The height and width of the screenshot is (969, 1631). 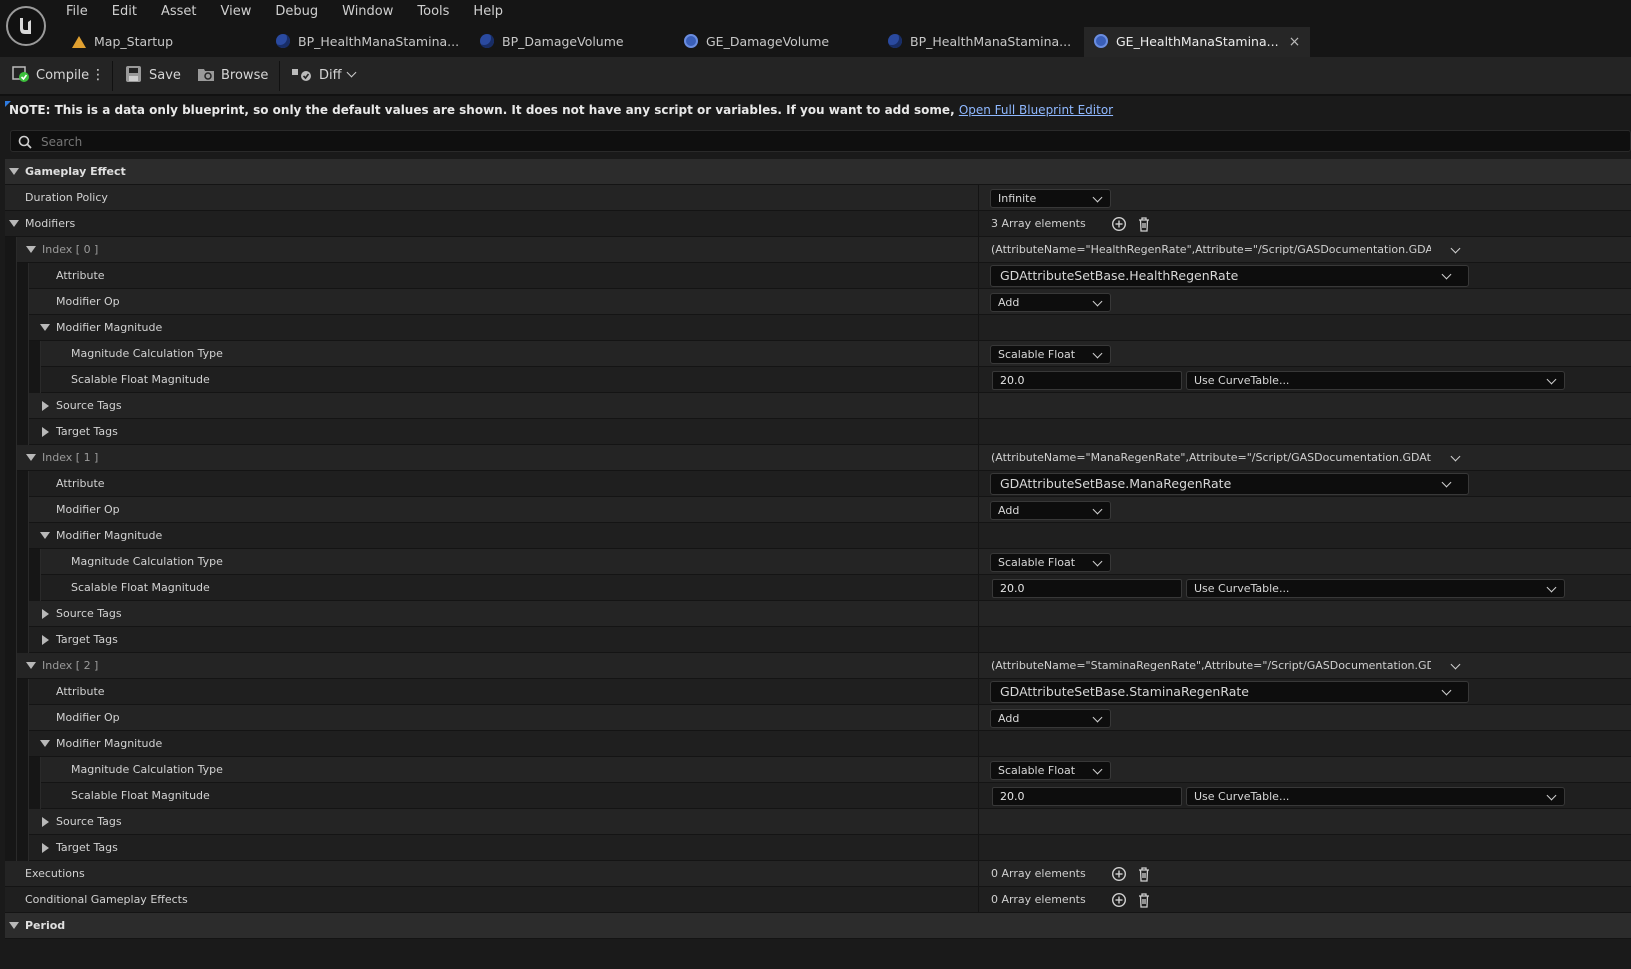 I want to click on unreal-logo-icon, so click(x=26, y=26).